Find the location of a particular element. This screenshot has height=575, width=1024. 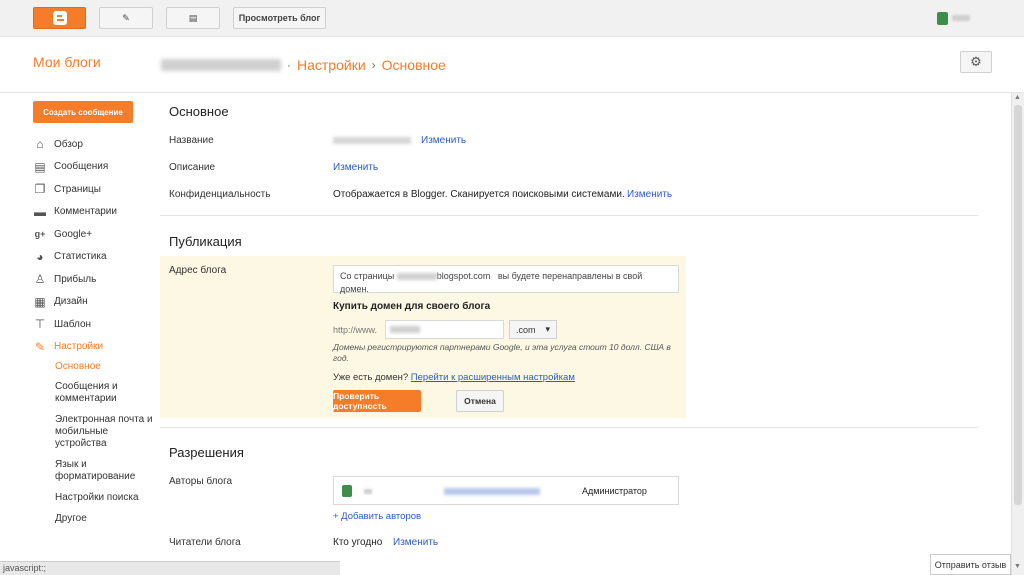

tld-value: .com is located at coordinates (526, 329).